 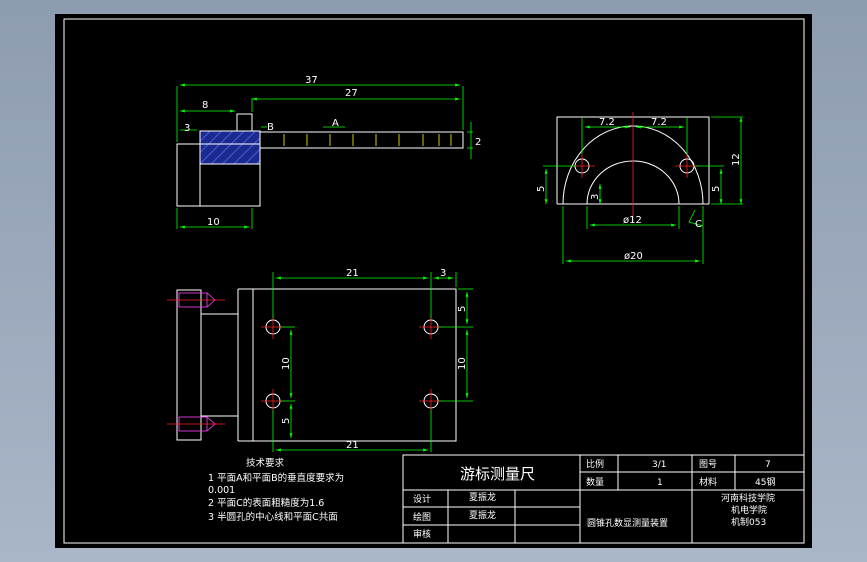 What do you see at coordinates (736, 159) in the screenshot?
I see `dim-height: 12` at bounding box center [736, 159].